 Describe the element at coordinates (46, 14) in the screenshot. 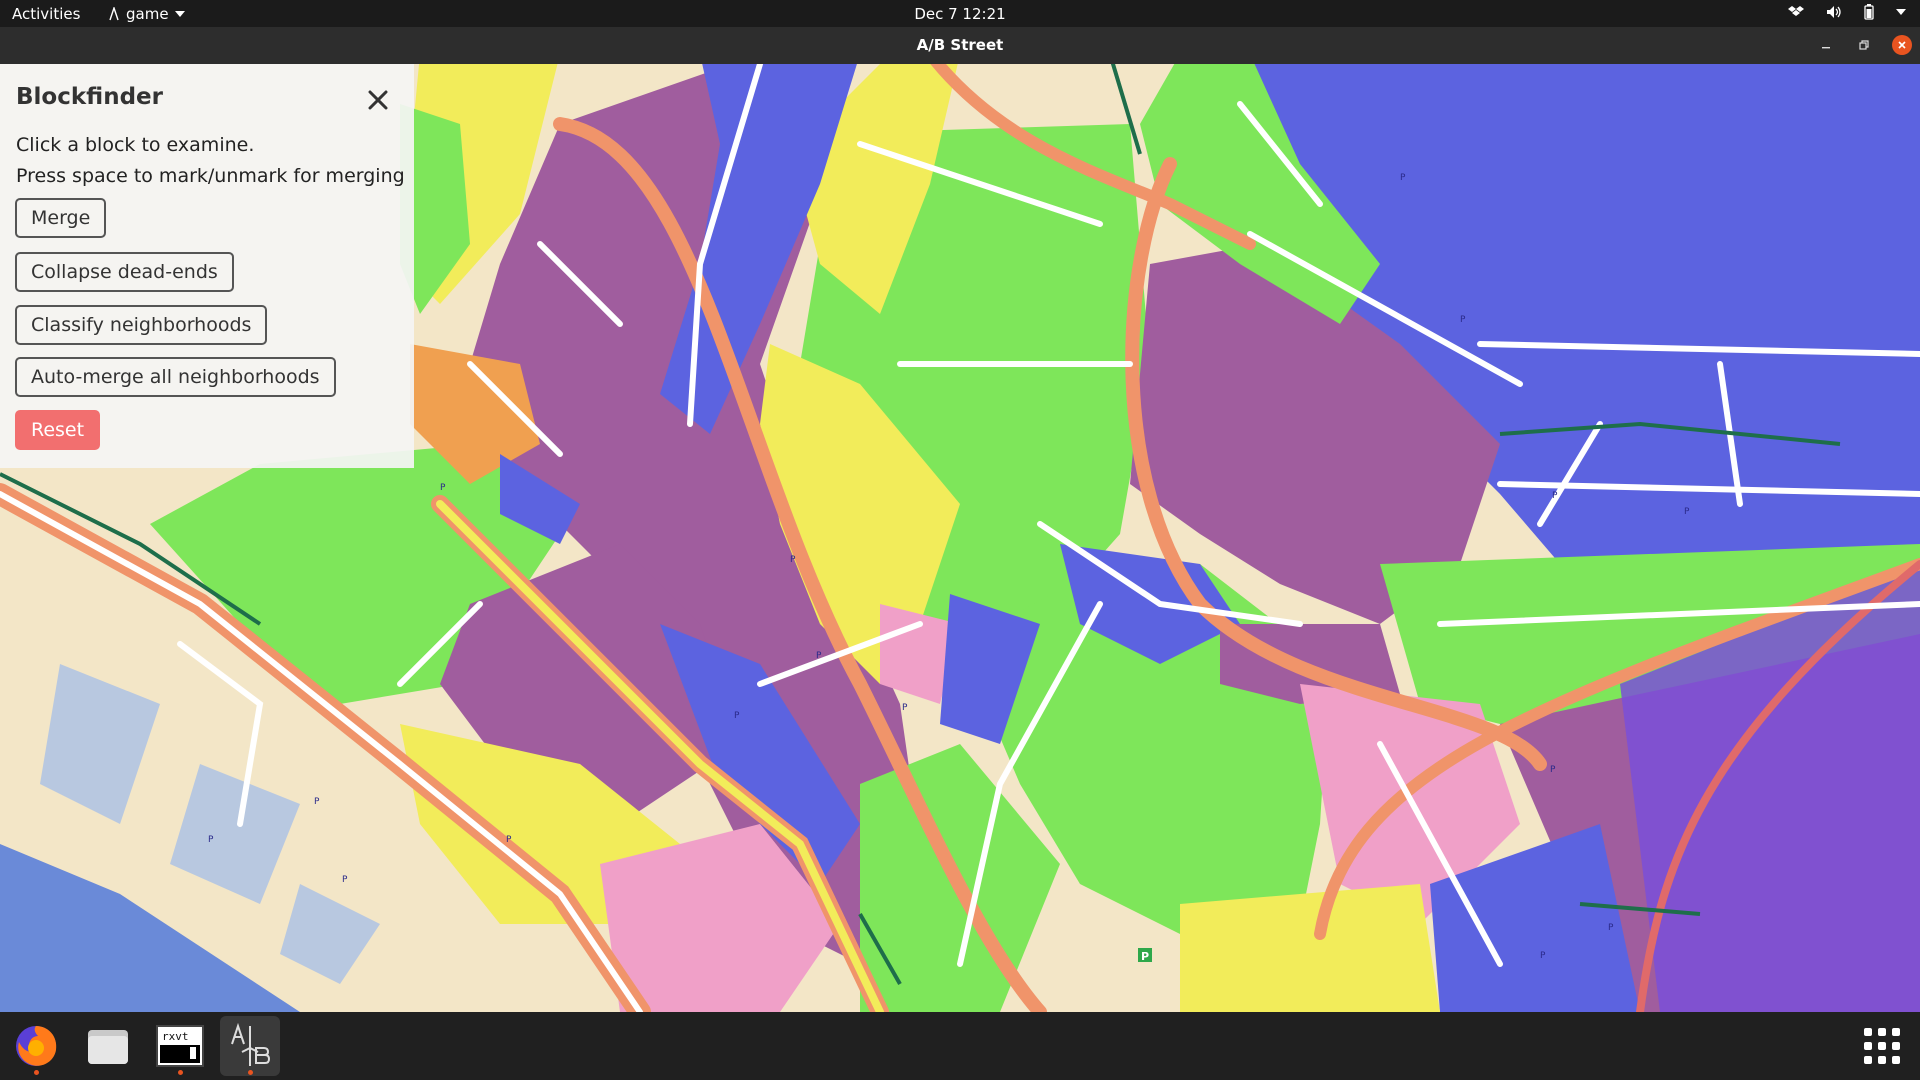

I see `activities-button: Activities` at that location.